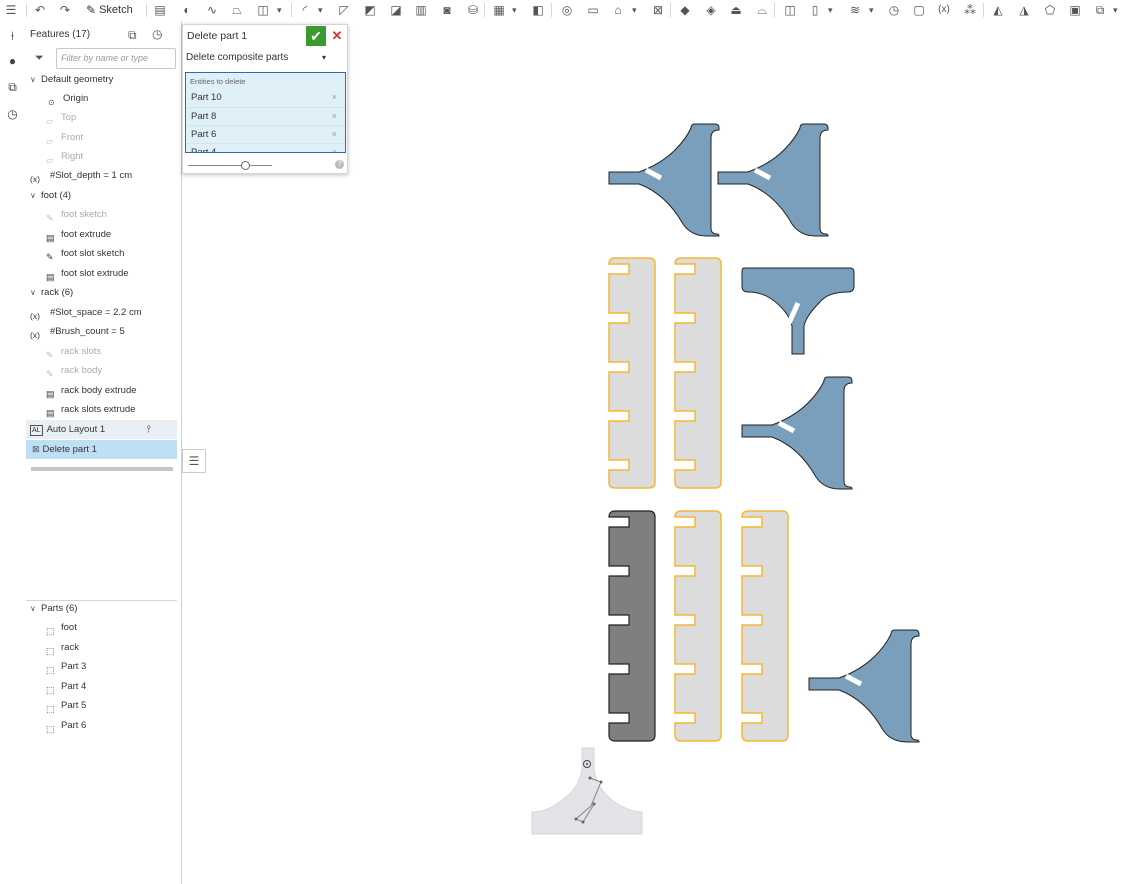  Describe the element at coordinates (567, 10) in the screenshot. I see `transform-icon: ◎` at that location.